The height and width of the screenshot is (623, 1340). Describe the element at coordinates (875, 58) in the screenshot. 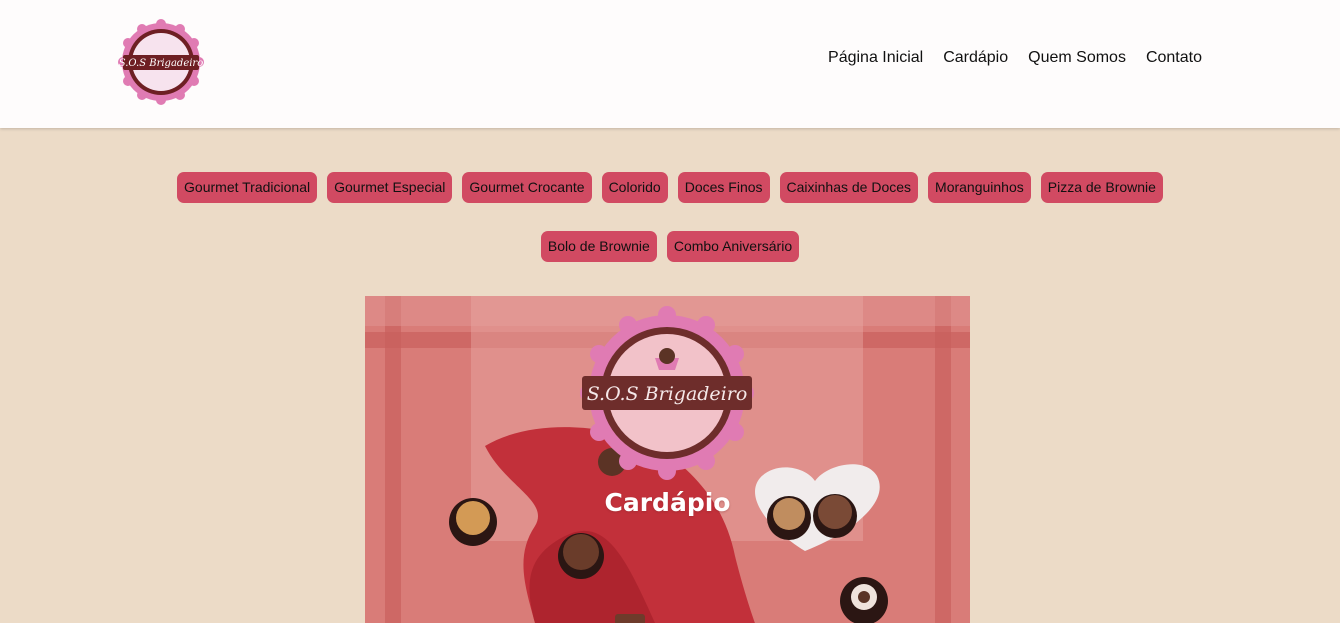

I see `nav-link-home: Página Inicial` at that location.